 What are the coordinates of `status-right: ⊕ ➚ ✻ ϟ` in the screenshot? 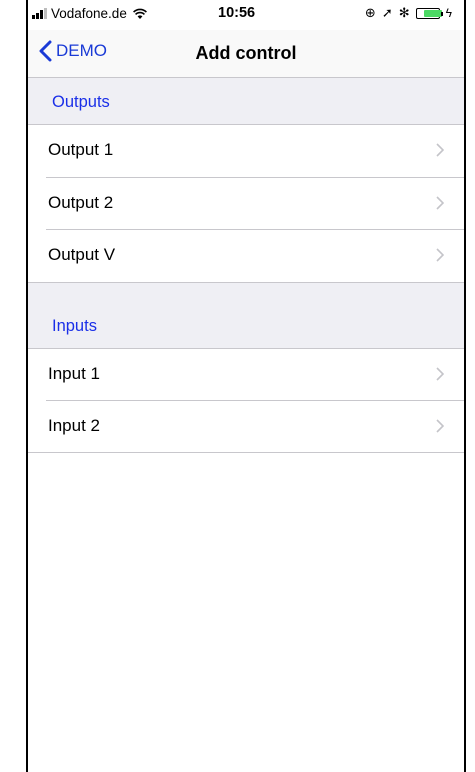 It's located at (405, 13).